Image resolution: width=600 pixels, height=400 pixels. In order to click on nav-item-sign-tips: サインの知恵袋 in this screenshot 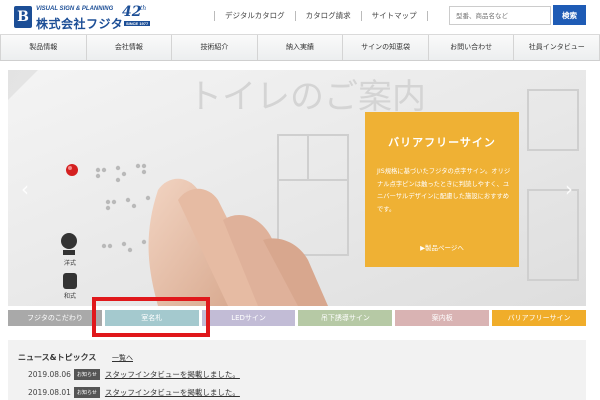, I will do `click(386, 47)`.